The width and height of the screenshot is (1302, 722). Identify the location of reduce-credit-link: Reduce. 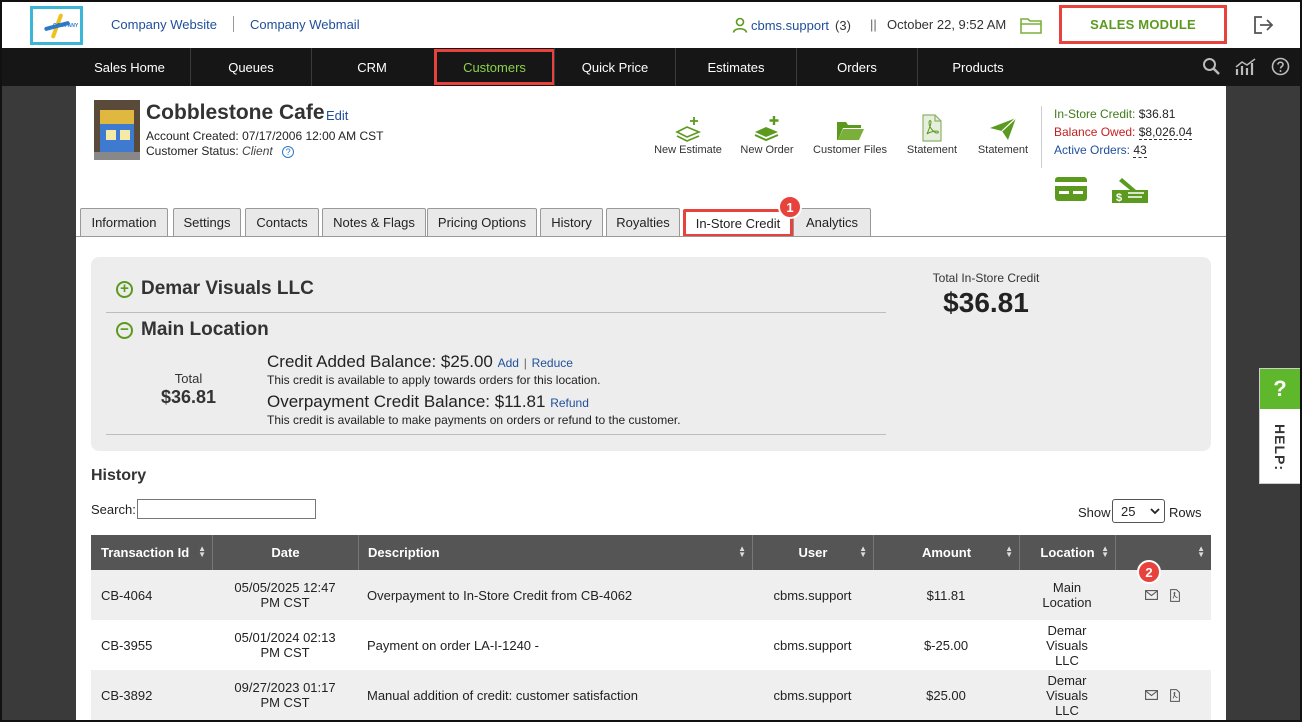
(552, 363).